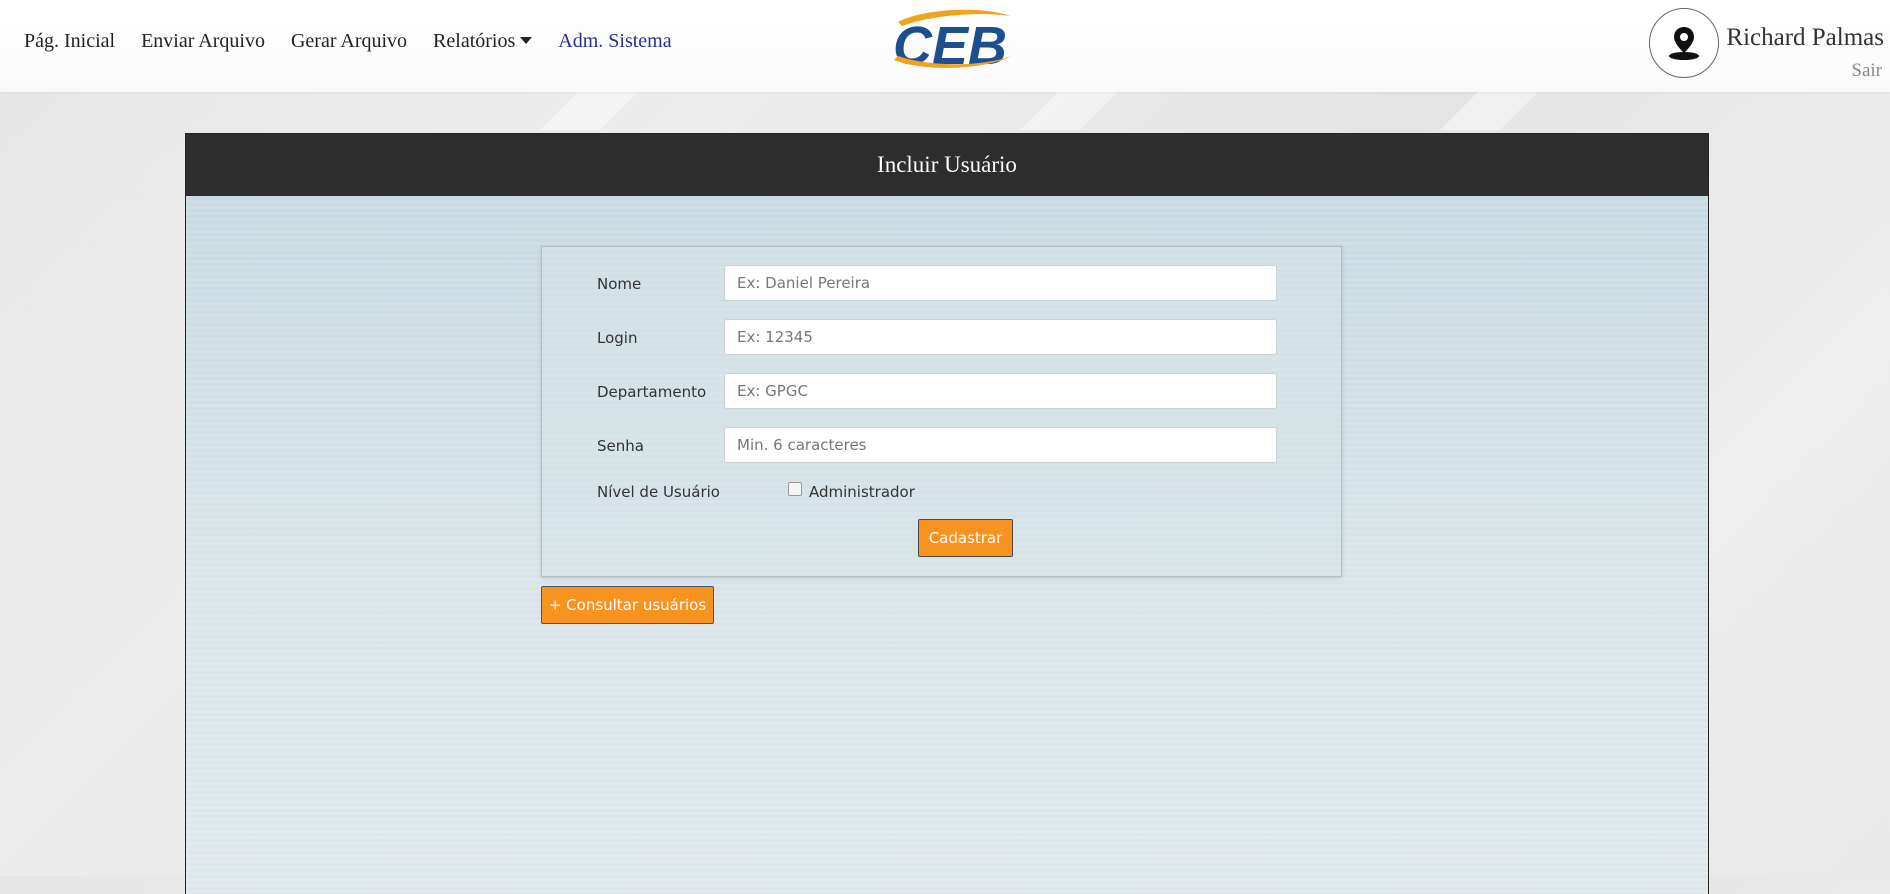 This screenshot has width=1890, height=894. Describe the element at coordinates (952, 39) in the screenshot. I see `ceb-logo: CEB` at that location.